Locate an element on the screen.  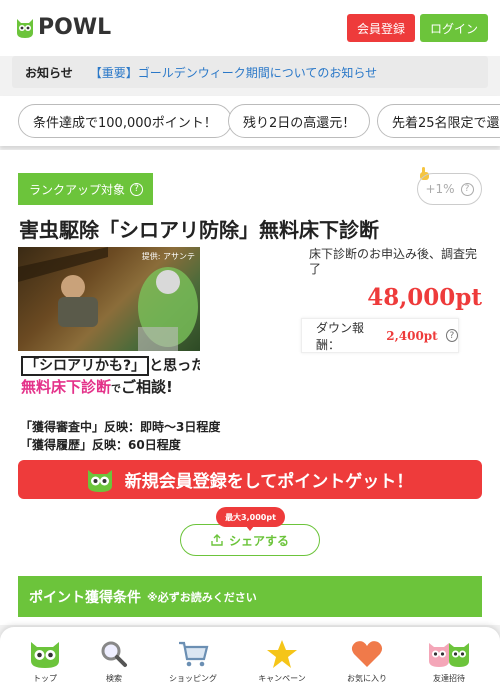
image-caption: 「シロアリかも?」と思ったら 無料床下診断でご相談! is located at coordinates (109, 375).